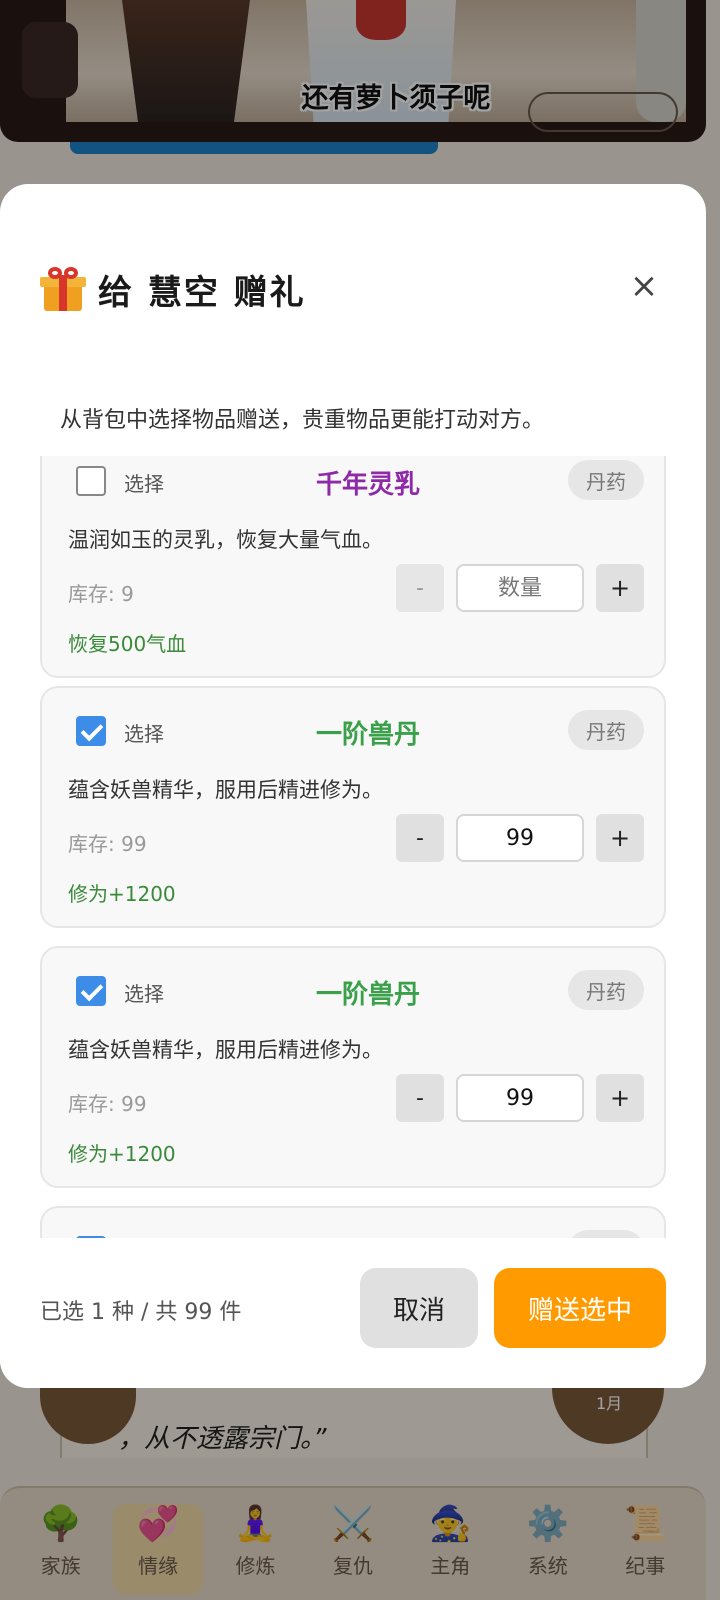 The image size is (720, 1600). What do you see at coordinates (419, 1308) in the screenshot?
I see `cancel-button: 取消` at bounding box center [419, 1308].